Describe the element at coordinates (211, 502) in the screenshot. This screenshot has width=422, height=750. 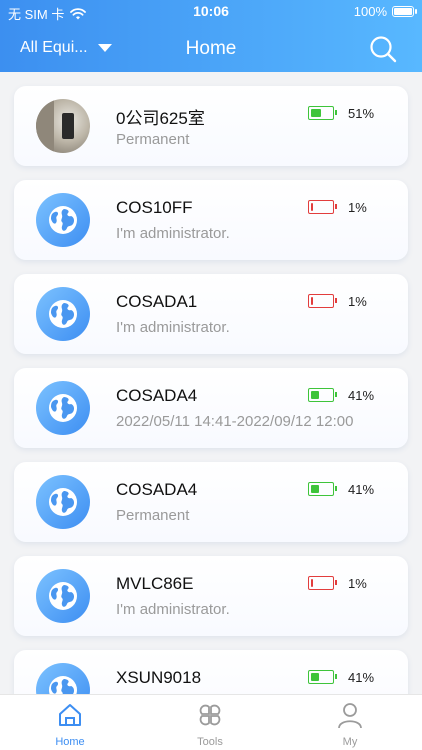
I see `device-card: COSADA4 Permanent 41%` at that location.